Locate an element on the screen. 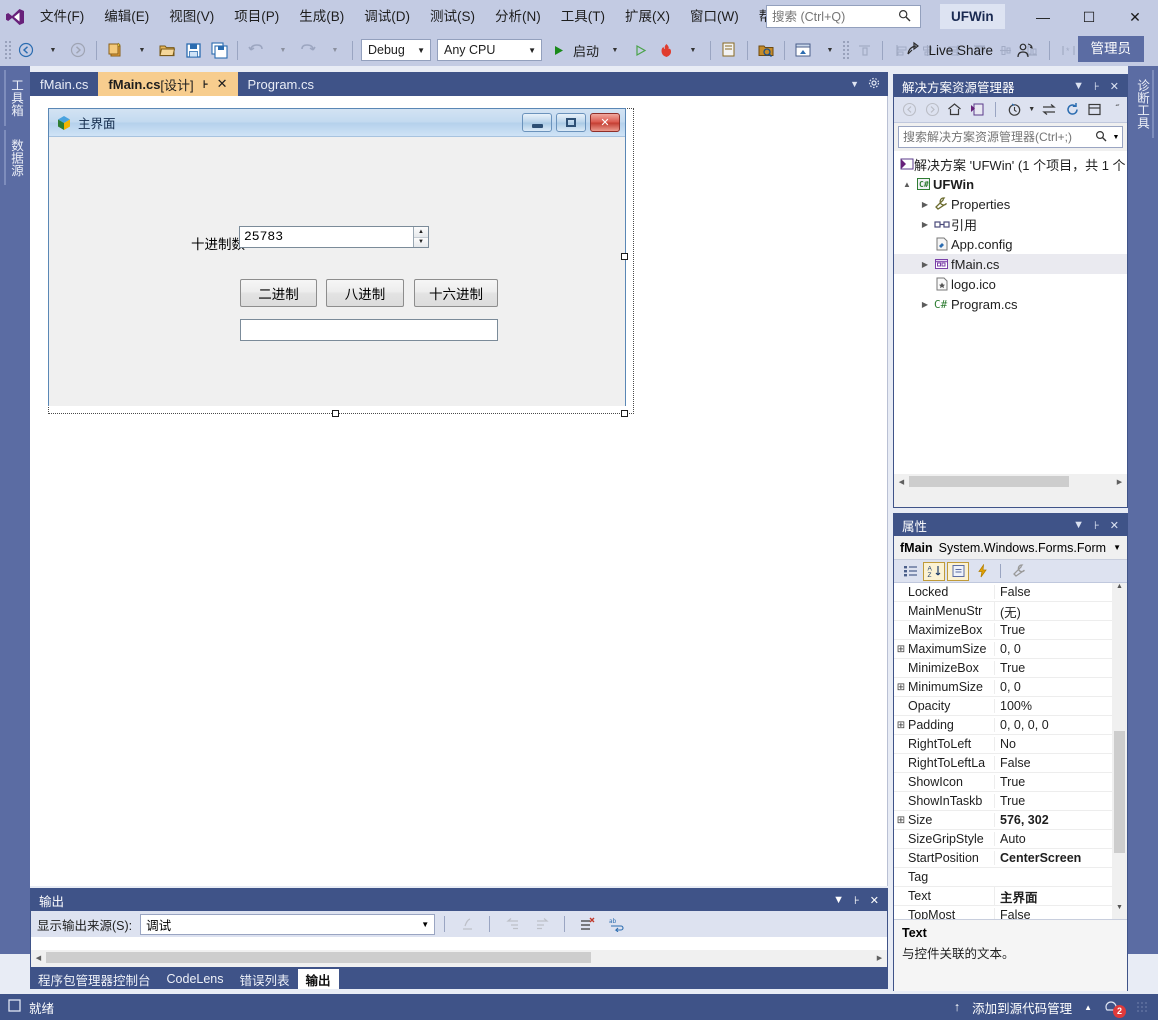 This screenshot has width=1158, height=1020. resize-handle-middle-right is located at coordinates (624, 256).